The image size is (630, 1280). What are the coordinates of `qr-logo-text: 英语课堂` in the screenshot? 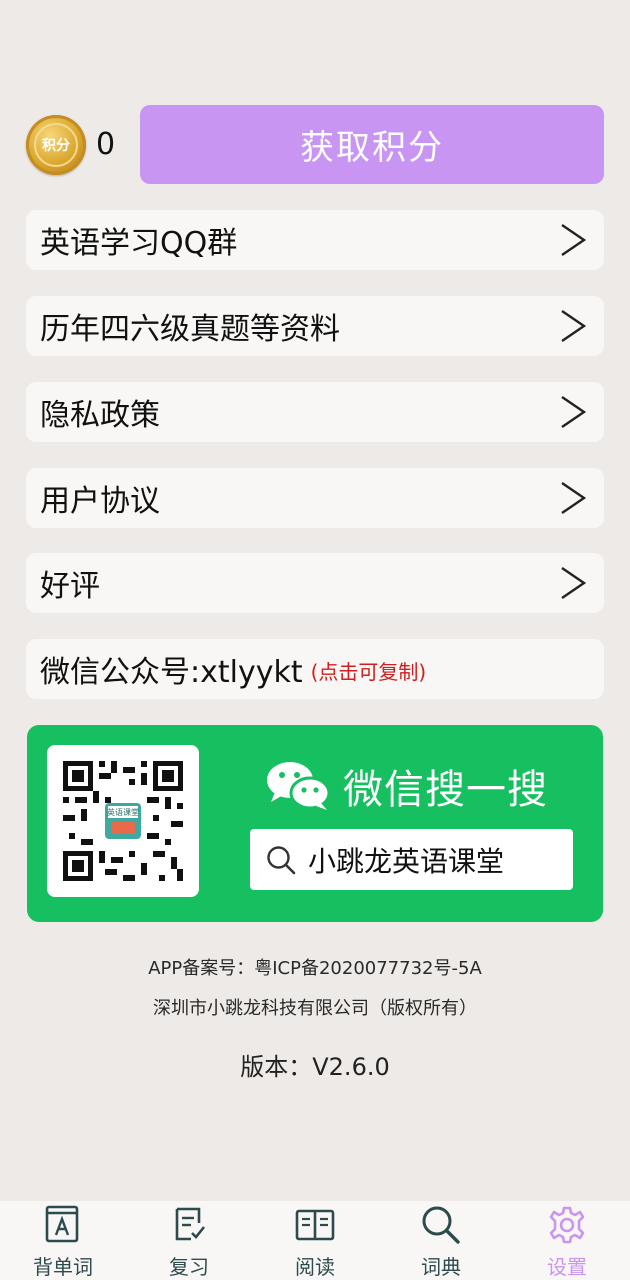 It's located at (123, 812).